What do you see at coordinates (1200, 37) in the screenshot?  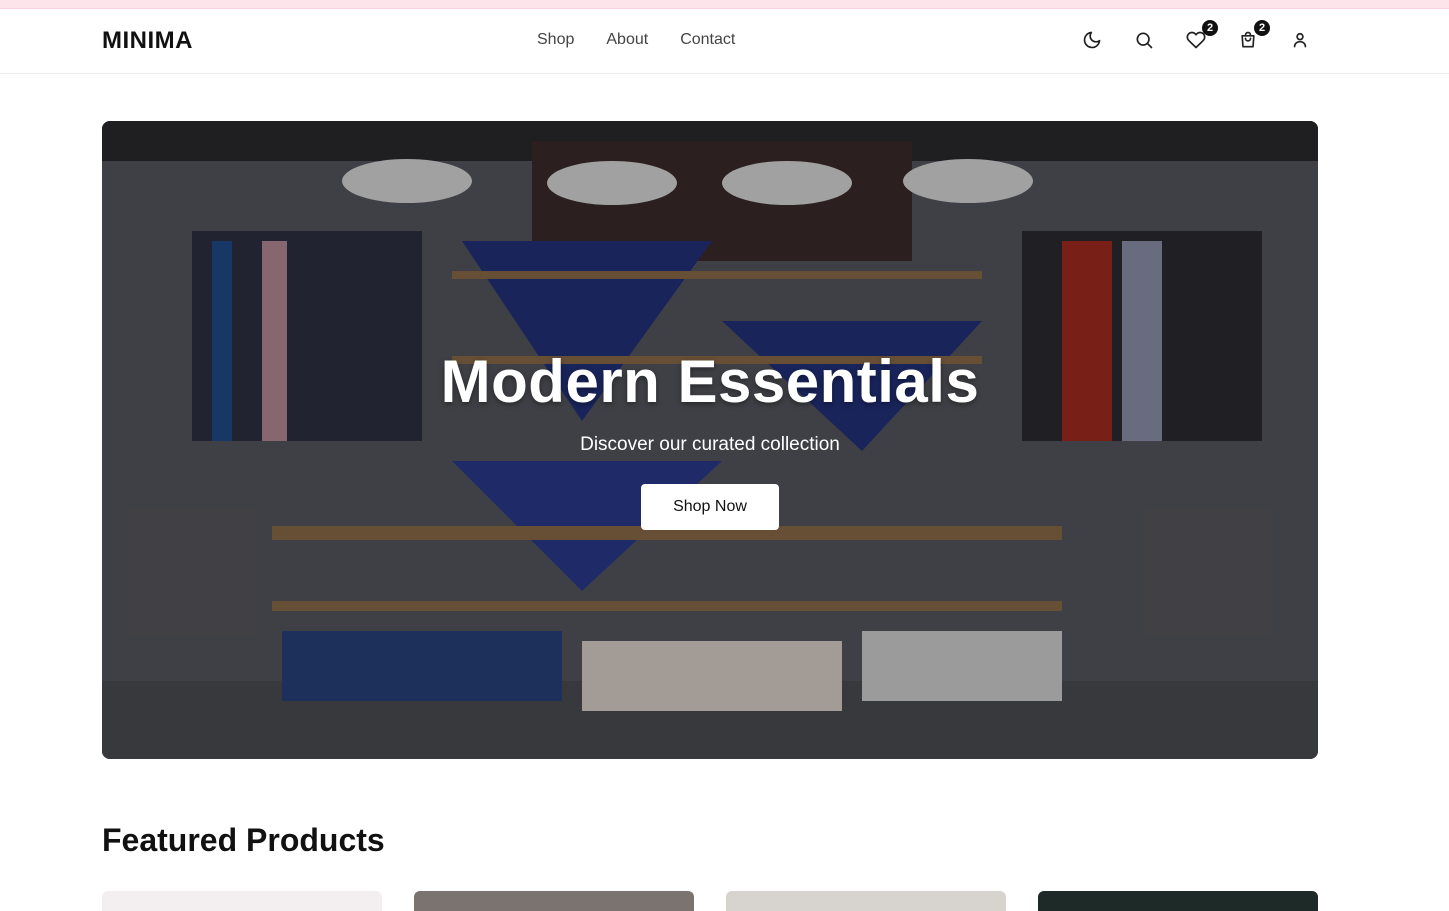 I see `wishlist-button: 2` at bounding box center [1200, 37].